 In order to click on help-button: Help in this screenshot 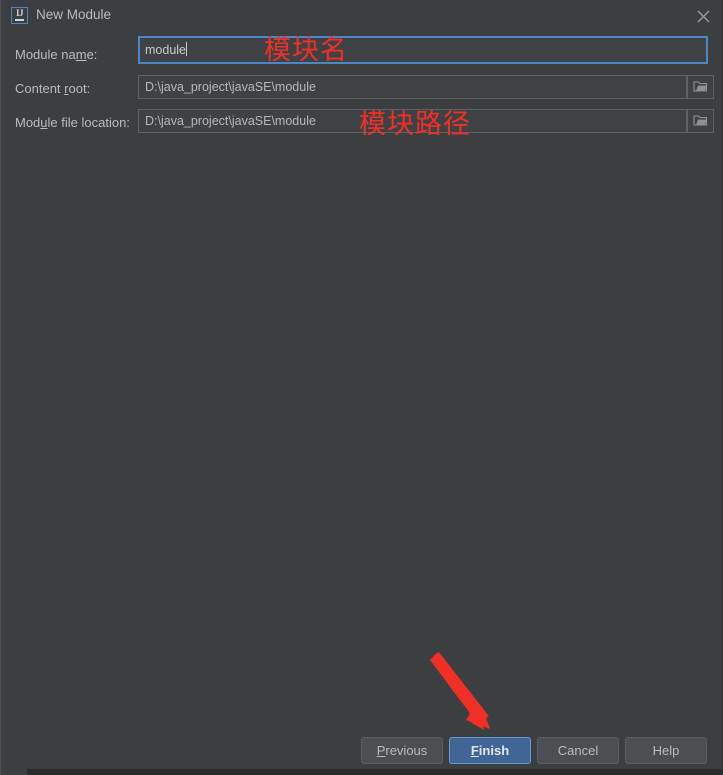, I will do `click(666, 750)`.